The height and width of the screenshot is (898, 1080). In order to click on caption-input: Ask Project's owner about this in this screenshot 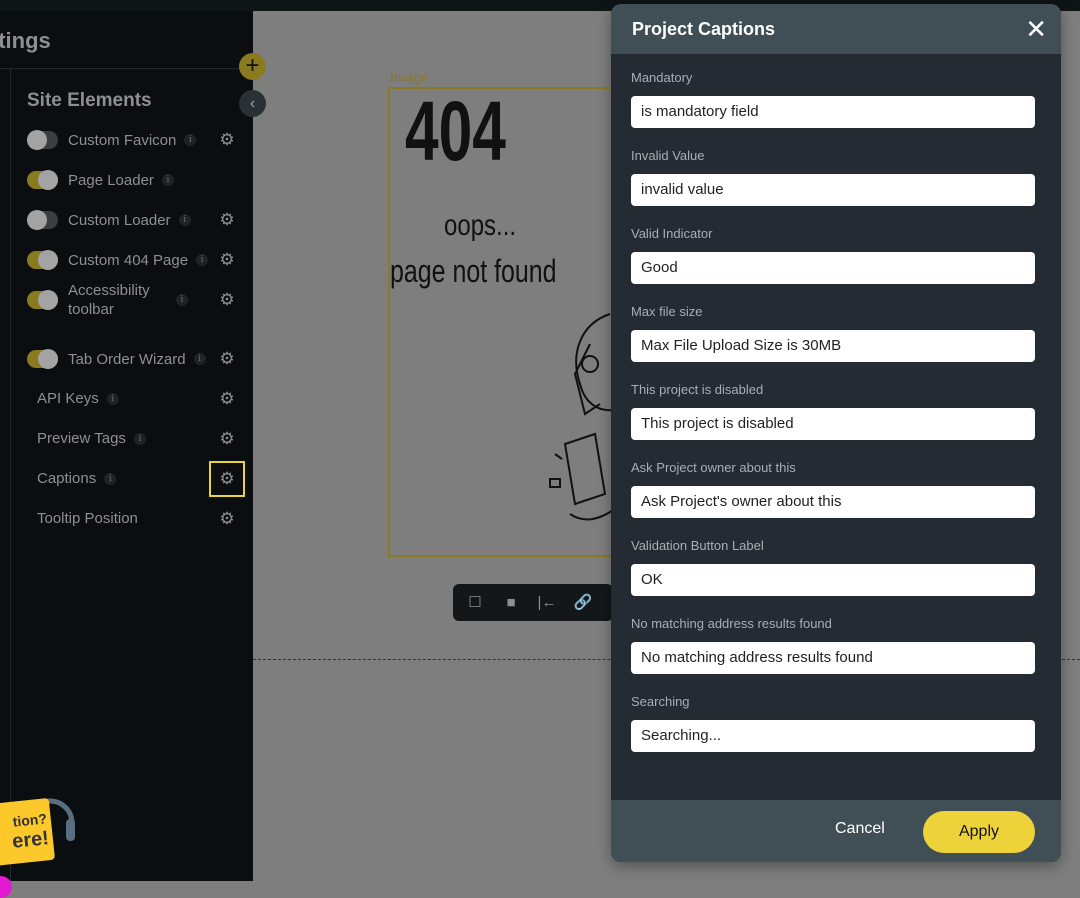, I will do `click(833, 502)`.